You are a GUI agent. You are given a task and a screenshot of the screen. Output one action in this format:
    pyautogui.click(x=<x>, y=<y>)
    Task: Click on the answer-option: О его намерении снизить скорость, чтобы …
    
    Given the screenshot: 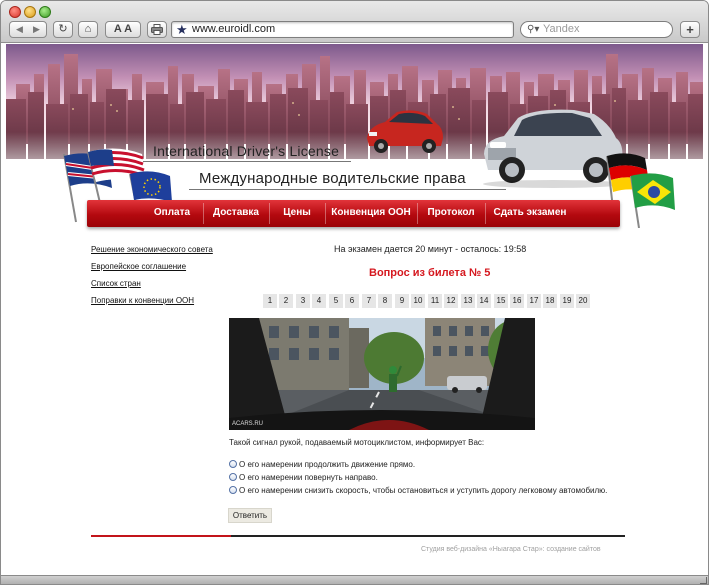 What is the action you would take?
    pyautogui.click(x=418, y=490)
    